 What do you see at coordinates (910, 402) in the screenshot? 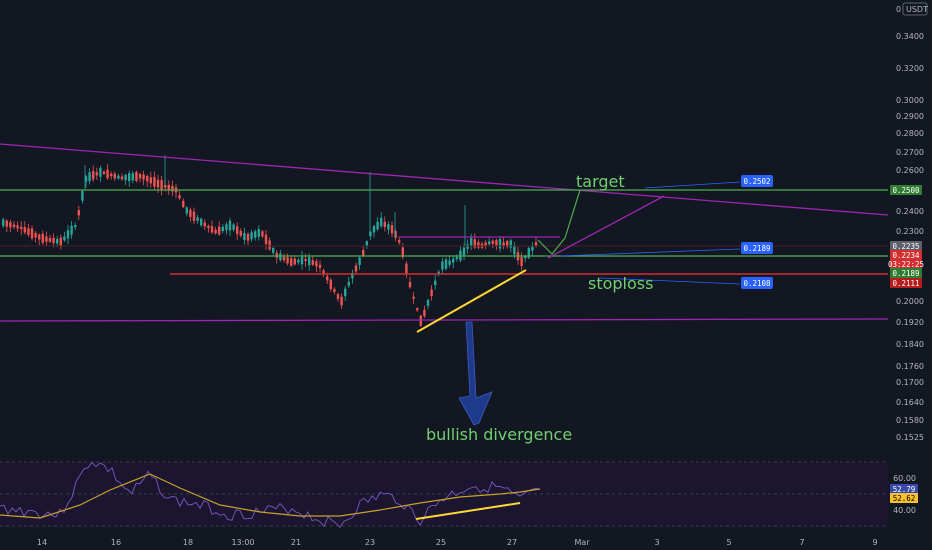
I see `y-tick-label: 0.1640` at bounding box center [910, 402].